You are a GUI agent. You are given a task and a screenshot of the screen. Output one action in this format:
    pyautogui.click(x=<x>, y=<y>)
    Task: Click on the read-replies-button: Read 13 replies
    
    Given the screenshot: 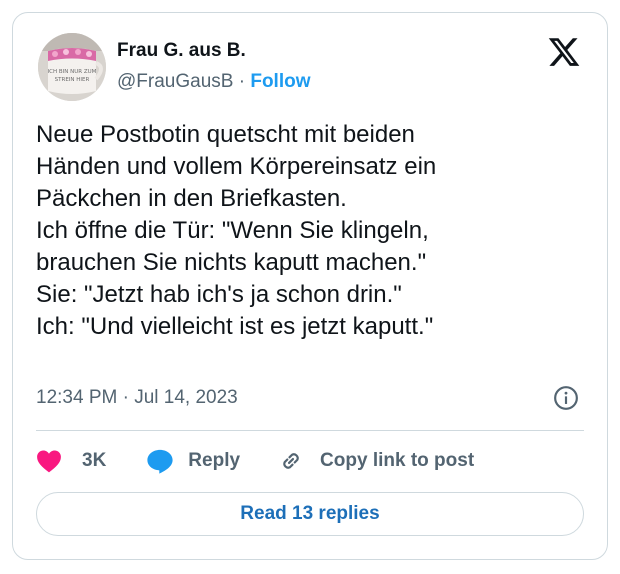 What is the action you would take?
    pyautogui.click(x=310, y=514)
    